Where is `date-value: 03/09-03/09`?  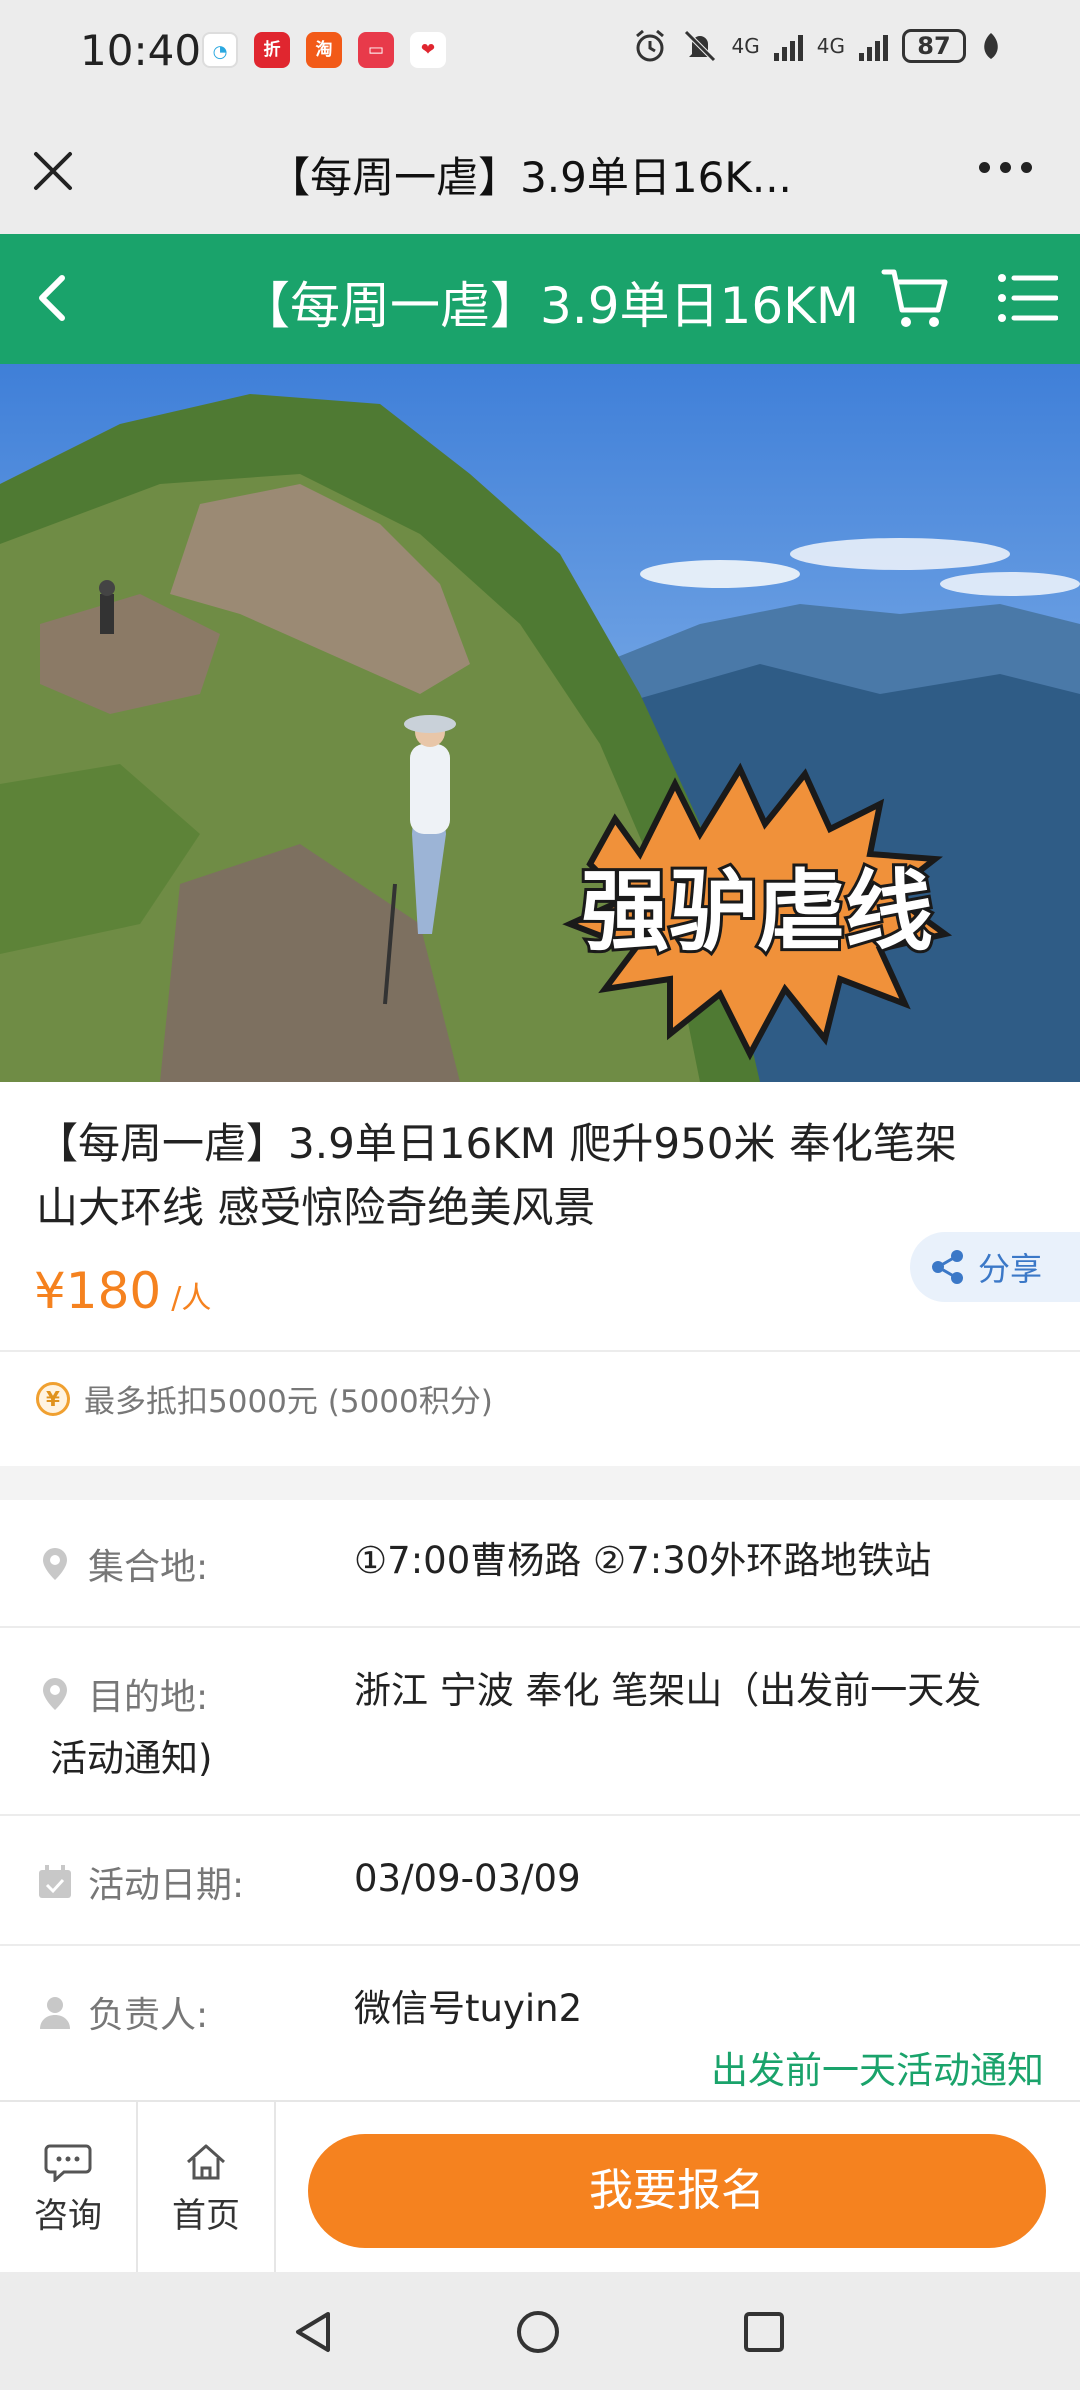 date-value: 03/09-03/09 is located at coordinates (467, 1878).